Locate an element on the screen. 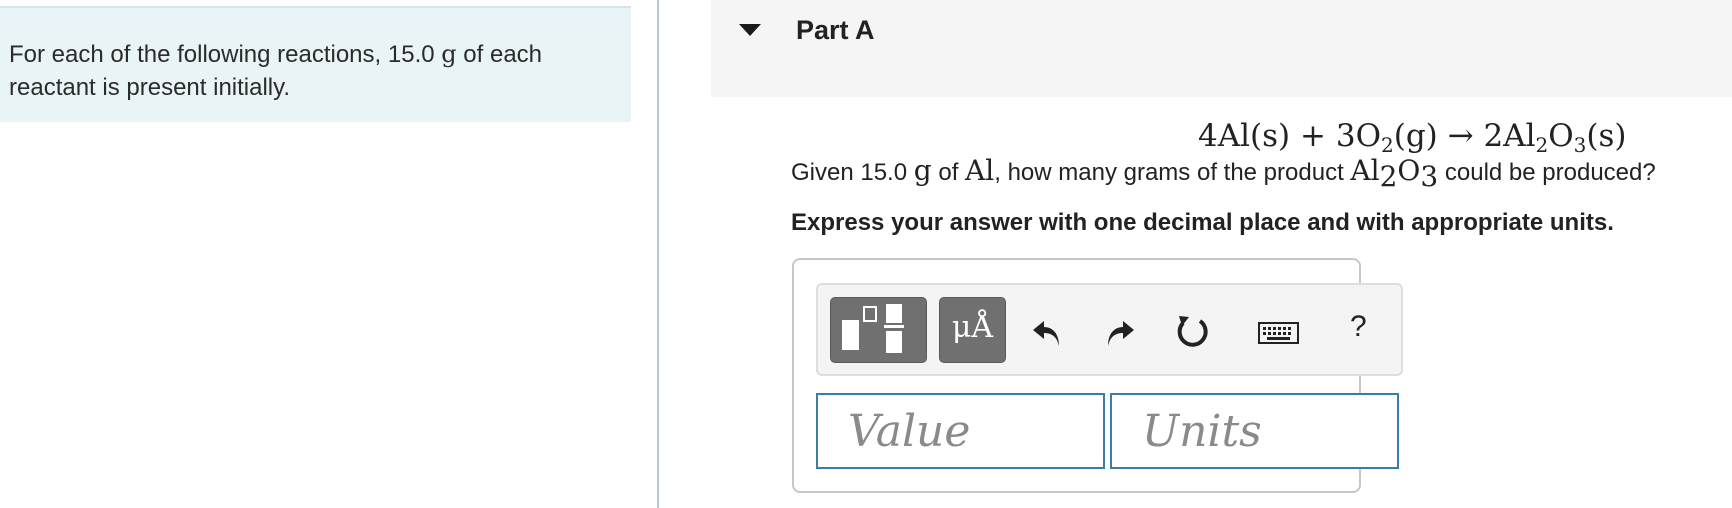 Image resolution: width=1732 pixels, height=508 pixels. redo-button is located at coordinates (1119, 332).